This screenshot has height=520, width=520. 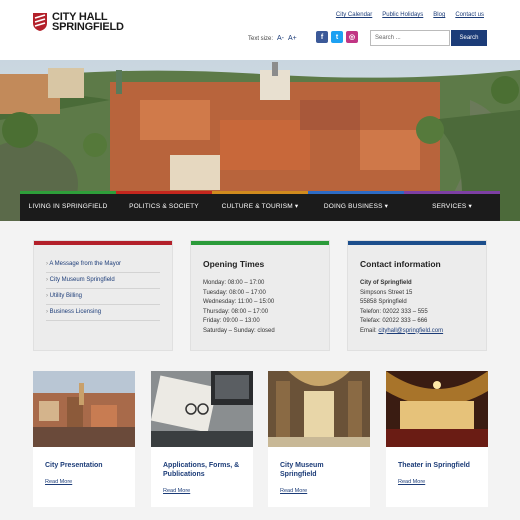 I want to click on nav-living-in-springfield: LIVING IN SPRINGFIELD, so click(x=68, y=206).